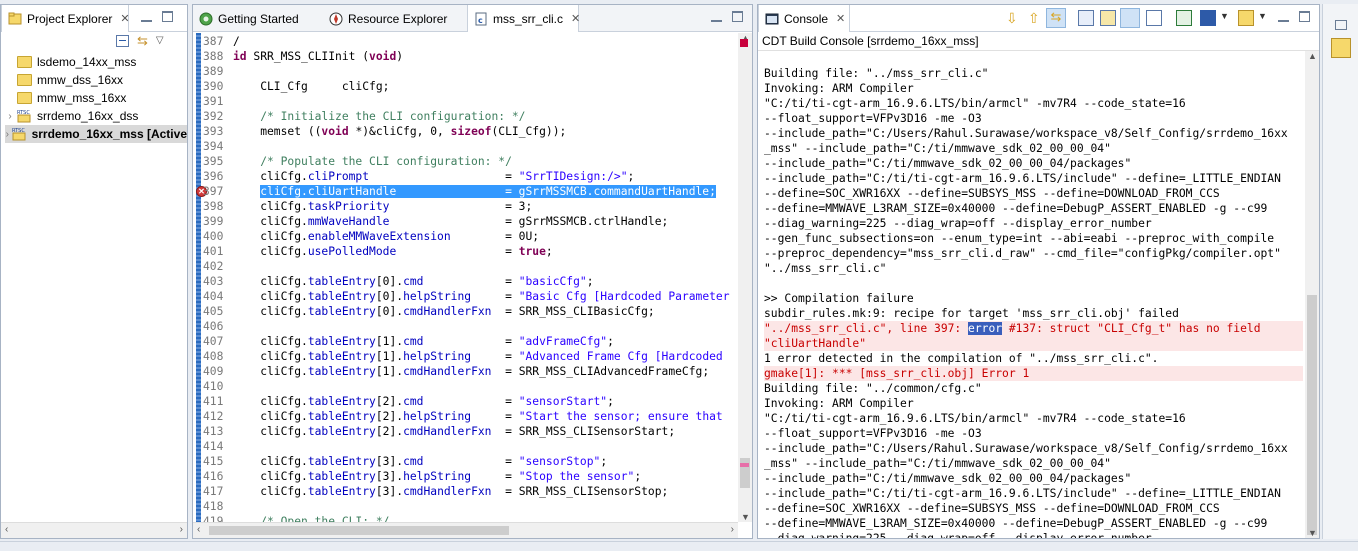 This screenshot has height=551, width=1358. What do you see at coordinates (1033, 73) in the screenshot?
I see `console-line: Building file: "../mss_srr_cli.c"` at bounding box center [1033, 73].